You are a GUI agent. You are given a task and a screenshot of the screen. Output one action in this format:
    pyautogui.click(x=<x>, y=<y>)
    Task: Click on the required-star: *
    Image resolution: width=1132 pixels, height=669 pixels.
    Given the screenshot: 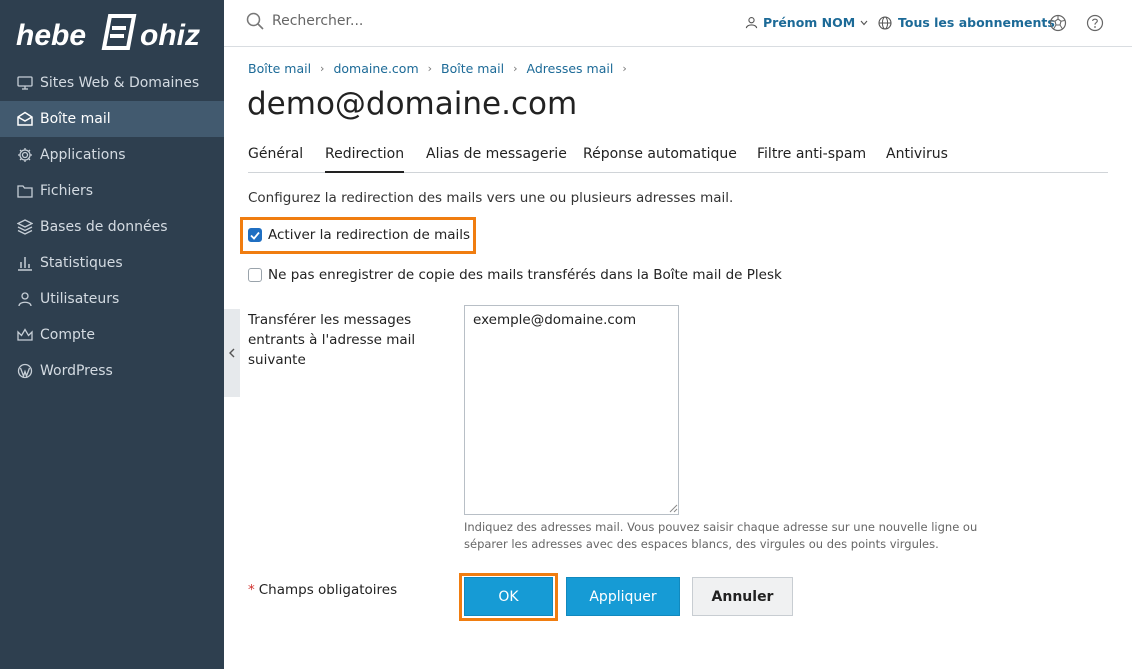 What is the action you would take?
    pyautogui.click(x=251, y=590)
    